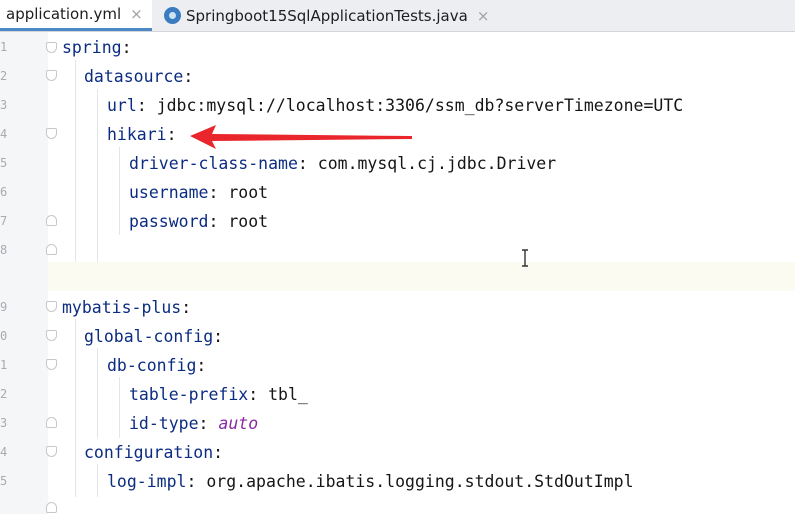 The width and height of the screenshot is (795, 514). What do you see at coordinates (138, 76) in the screenshot?
I see `code-line: datasource:` at bounding box center [138, 76].